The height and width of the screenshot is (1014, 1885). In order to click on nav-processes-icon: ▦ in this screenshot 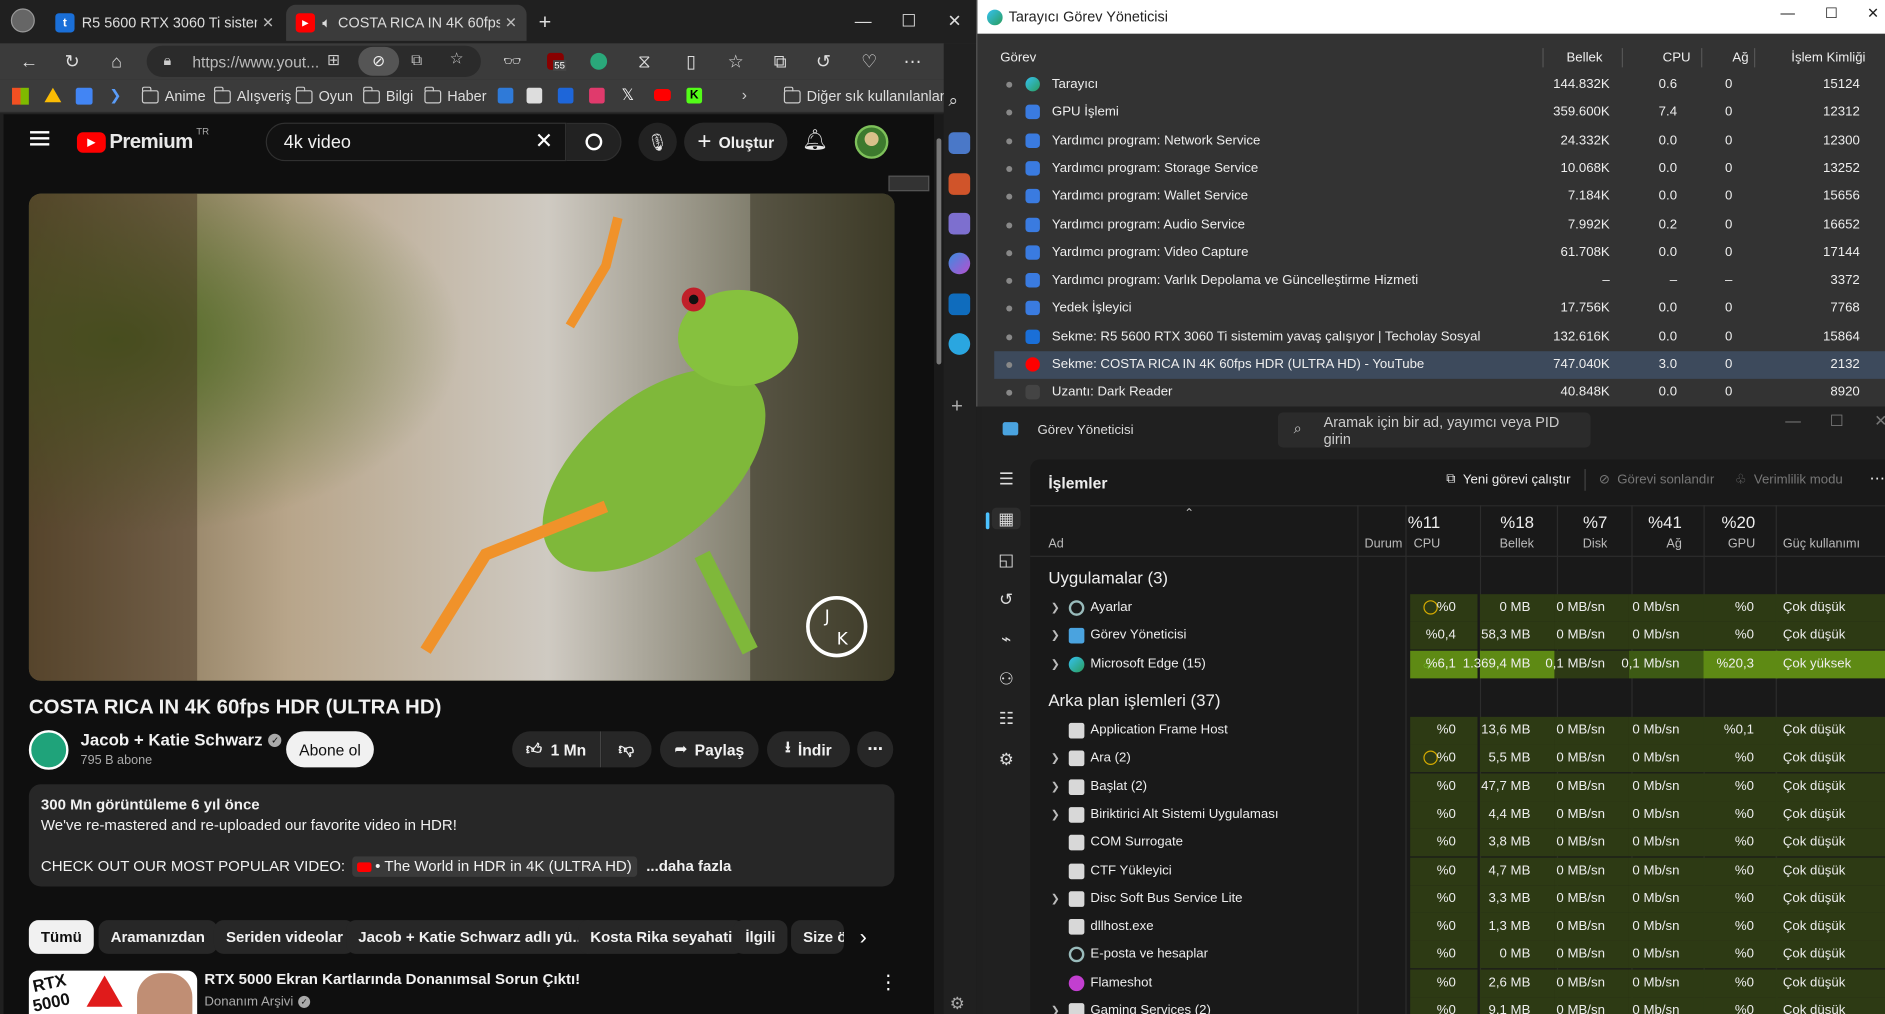, I will do `click(1006, 518)`.